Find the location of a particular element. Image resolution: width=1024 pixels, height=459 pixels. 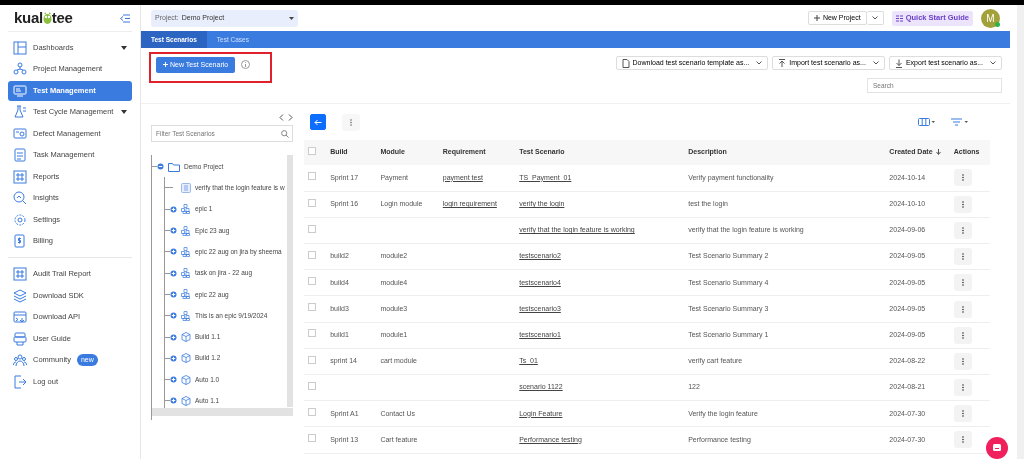

logo-text: kual is located at coordinates (28, 17).